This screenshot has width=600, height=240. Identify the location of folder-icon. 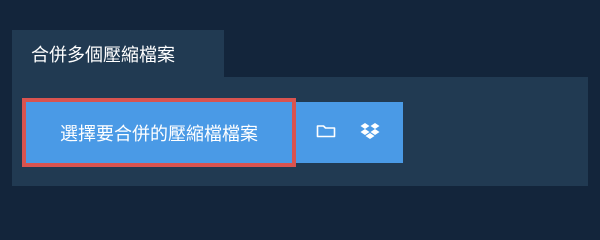
(326, 133).